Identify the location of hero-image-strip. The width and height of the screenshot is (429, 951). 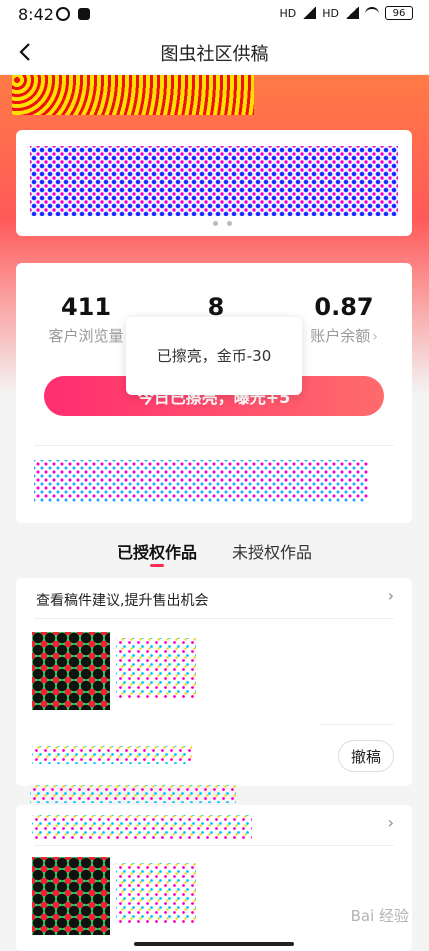
(133, 95).